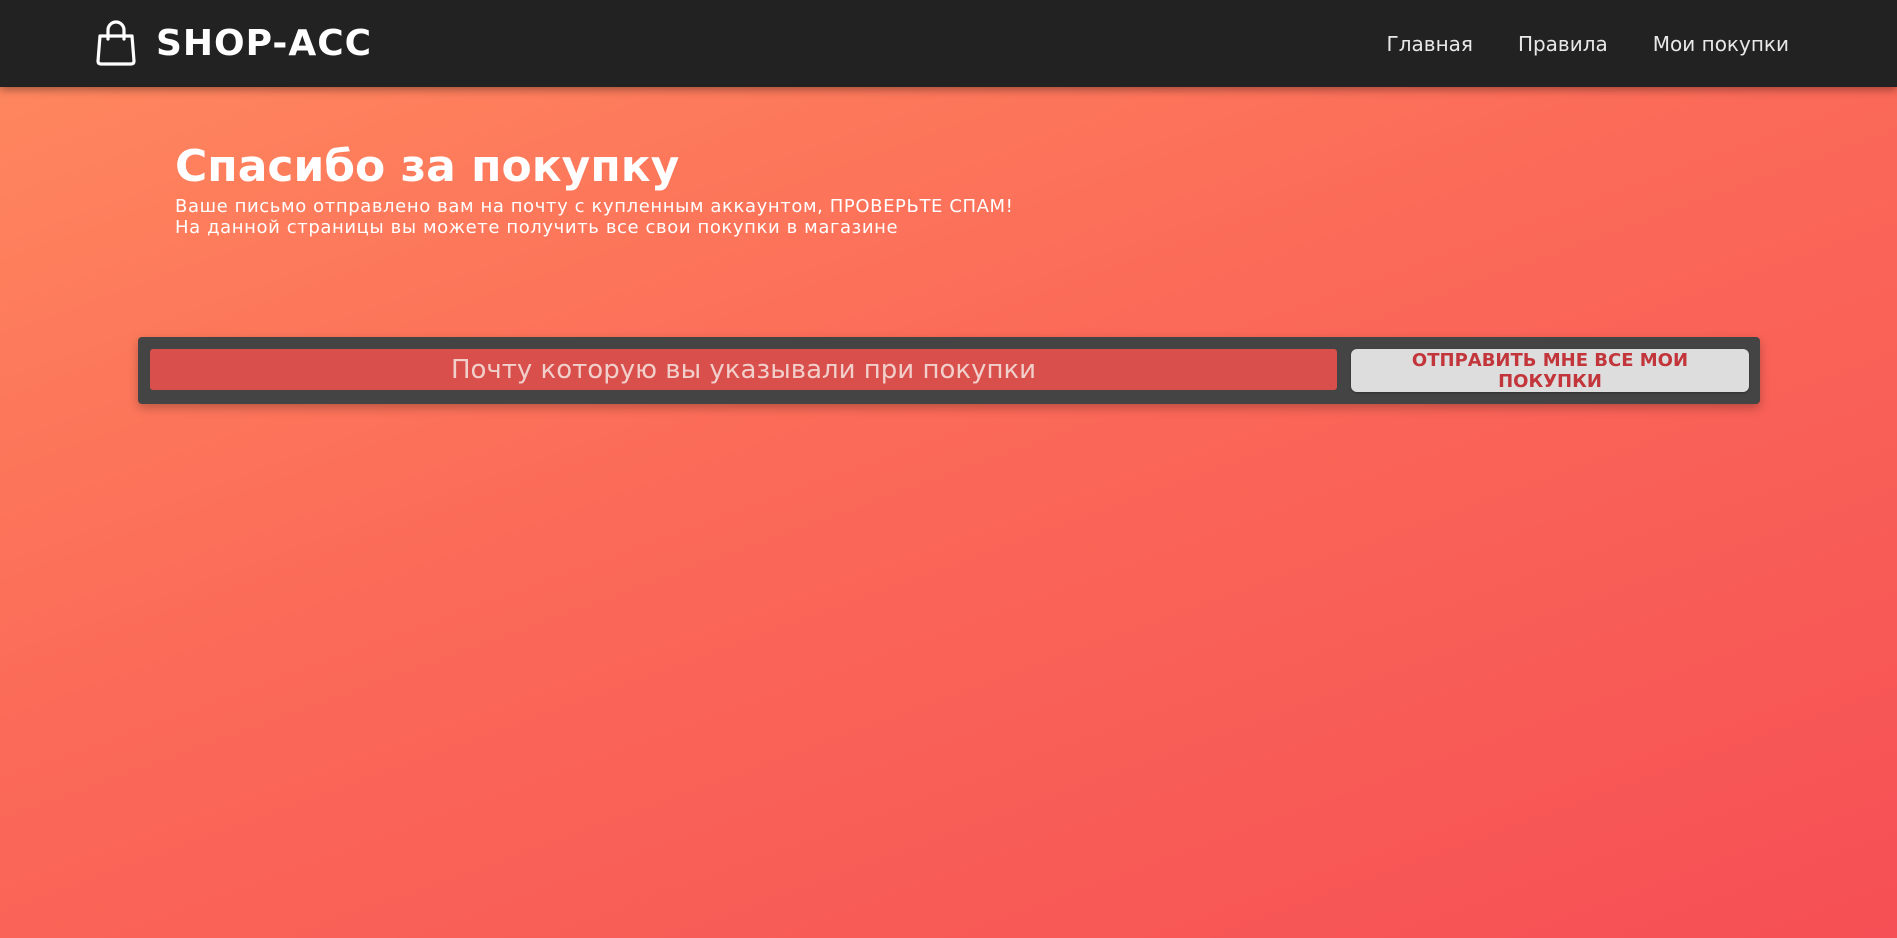 The width and height of the screenshot is (1897, 938). What do you see at coordinates (1430, 44) in the screenshot?
I see `nav-link-home: Главная` at bounding box center [1430, 44].